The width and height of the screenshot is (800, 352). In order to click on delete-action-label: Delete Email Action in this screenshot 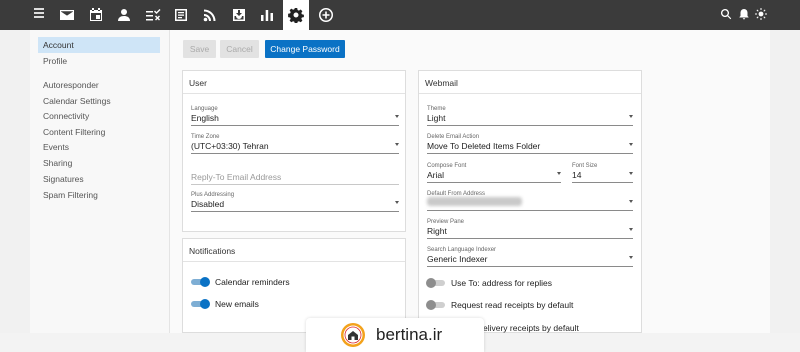, I will do `click(453, 137)`.